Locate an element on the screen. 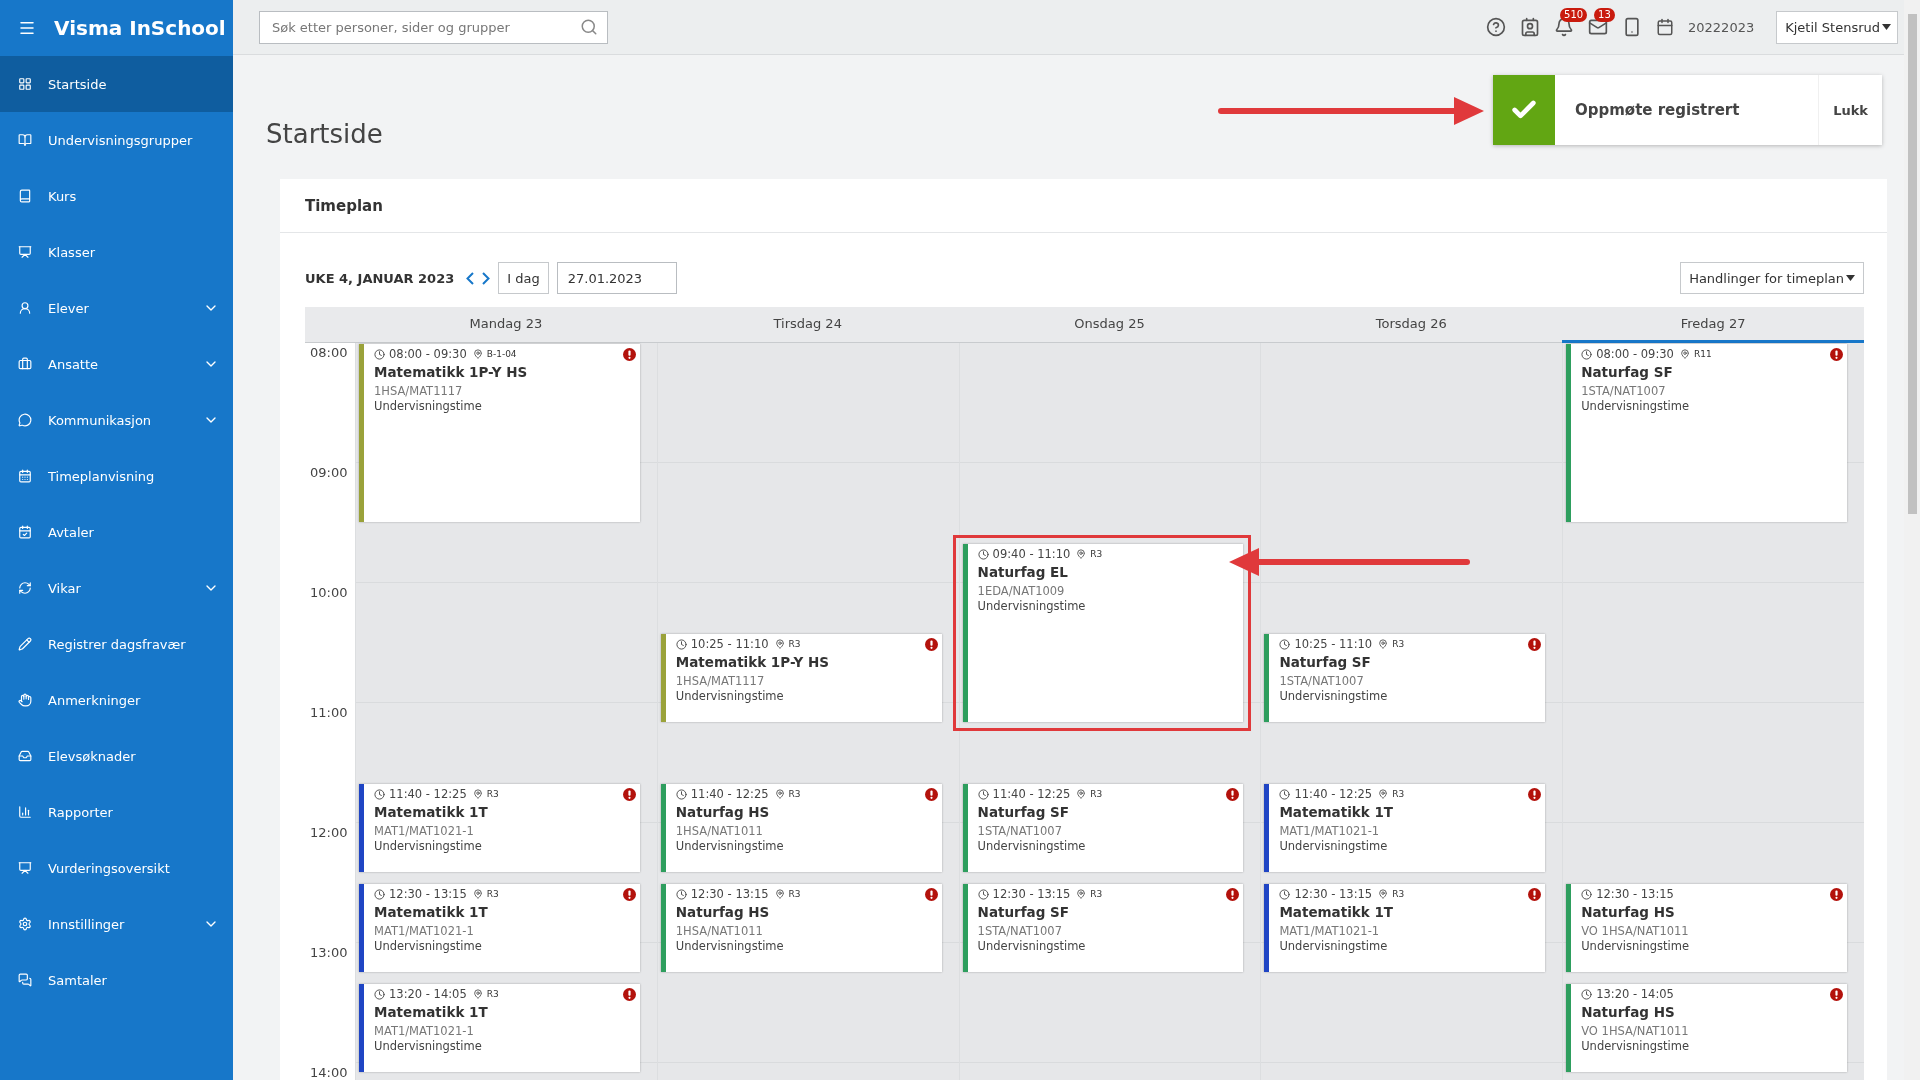 Image resolution: width=1920 pixels, height=1080 pixels. lesson-card: 10:25 - 11:10 R3 Matematikk 1P-Y HS 1HSA/MAT1117 Undervisningstime is located at coordinates (801, 678).